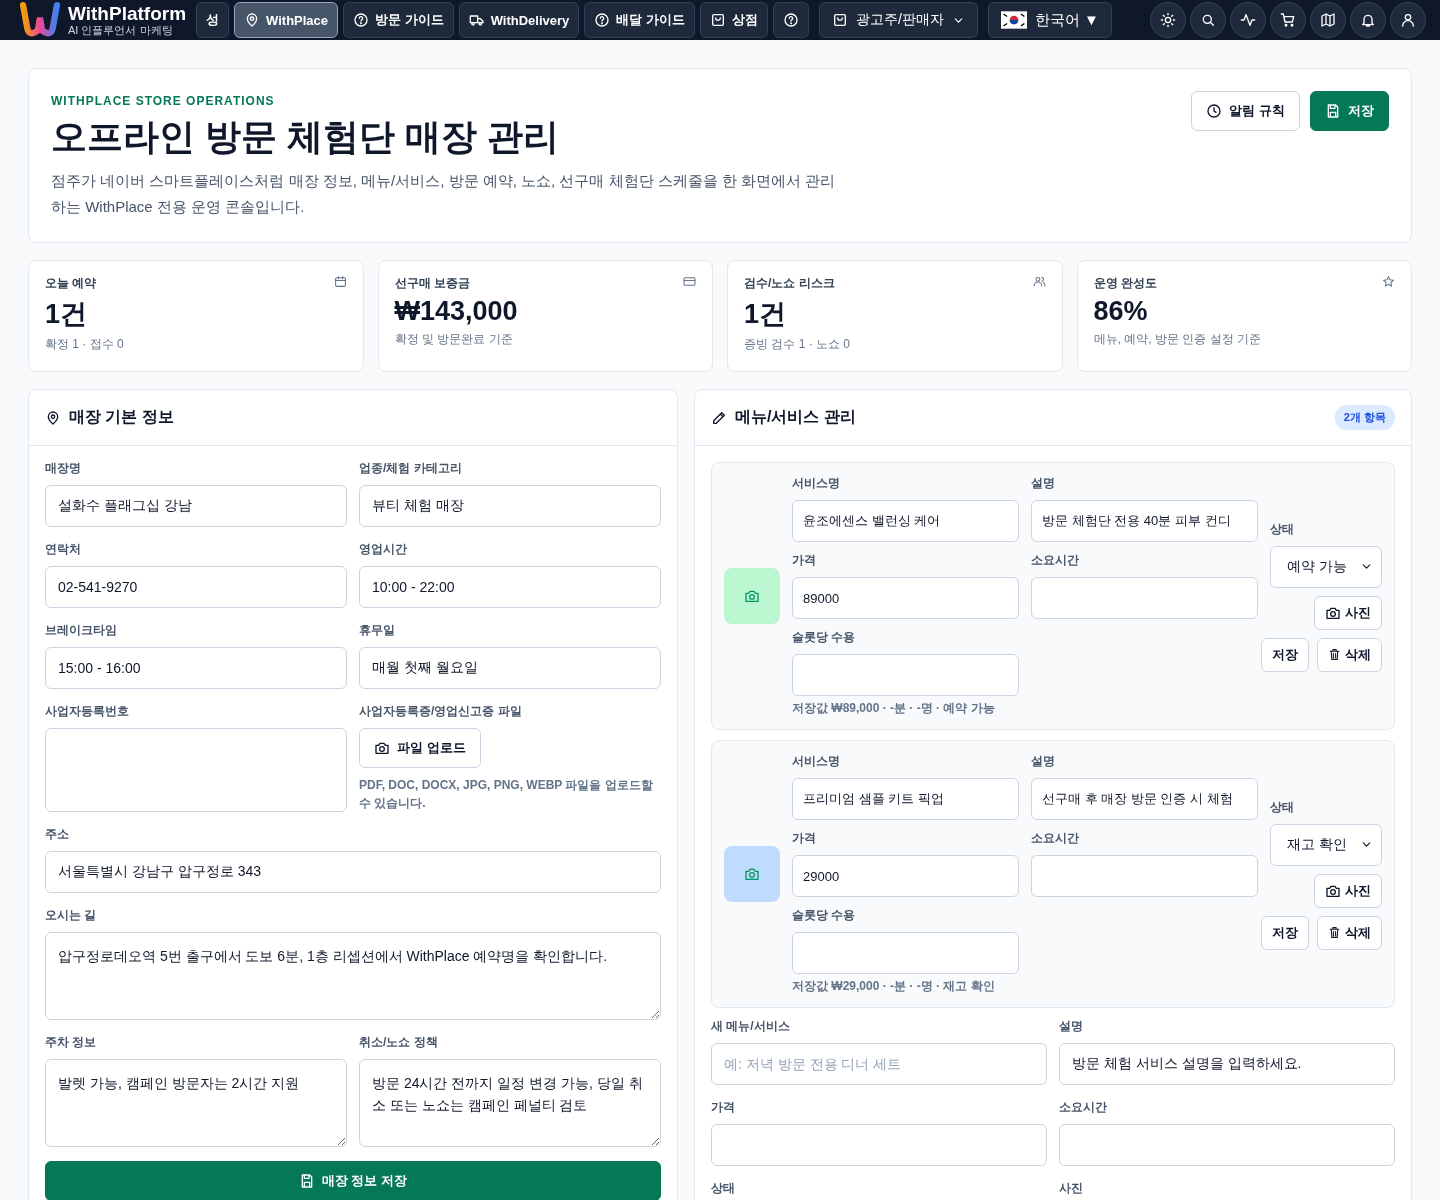 The height and width of the screenshot is (1200, 1440). Describe the element at coordinates (905, 521) in the screenshot. I see `input-field: 윤조에센스 밸런싱 케어` at that location.